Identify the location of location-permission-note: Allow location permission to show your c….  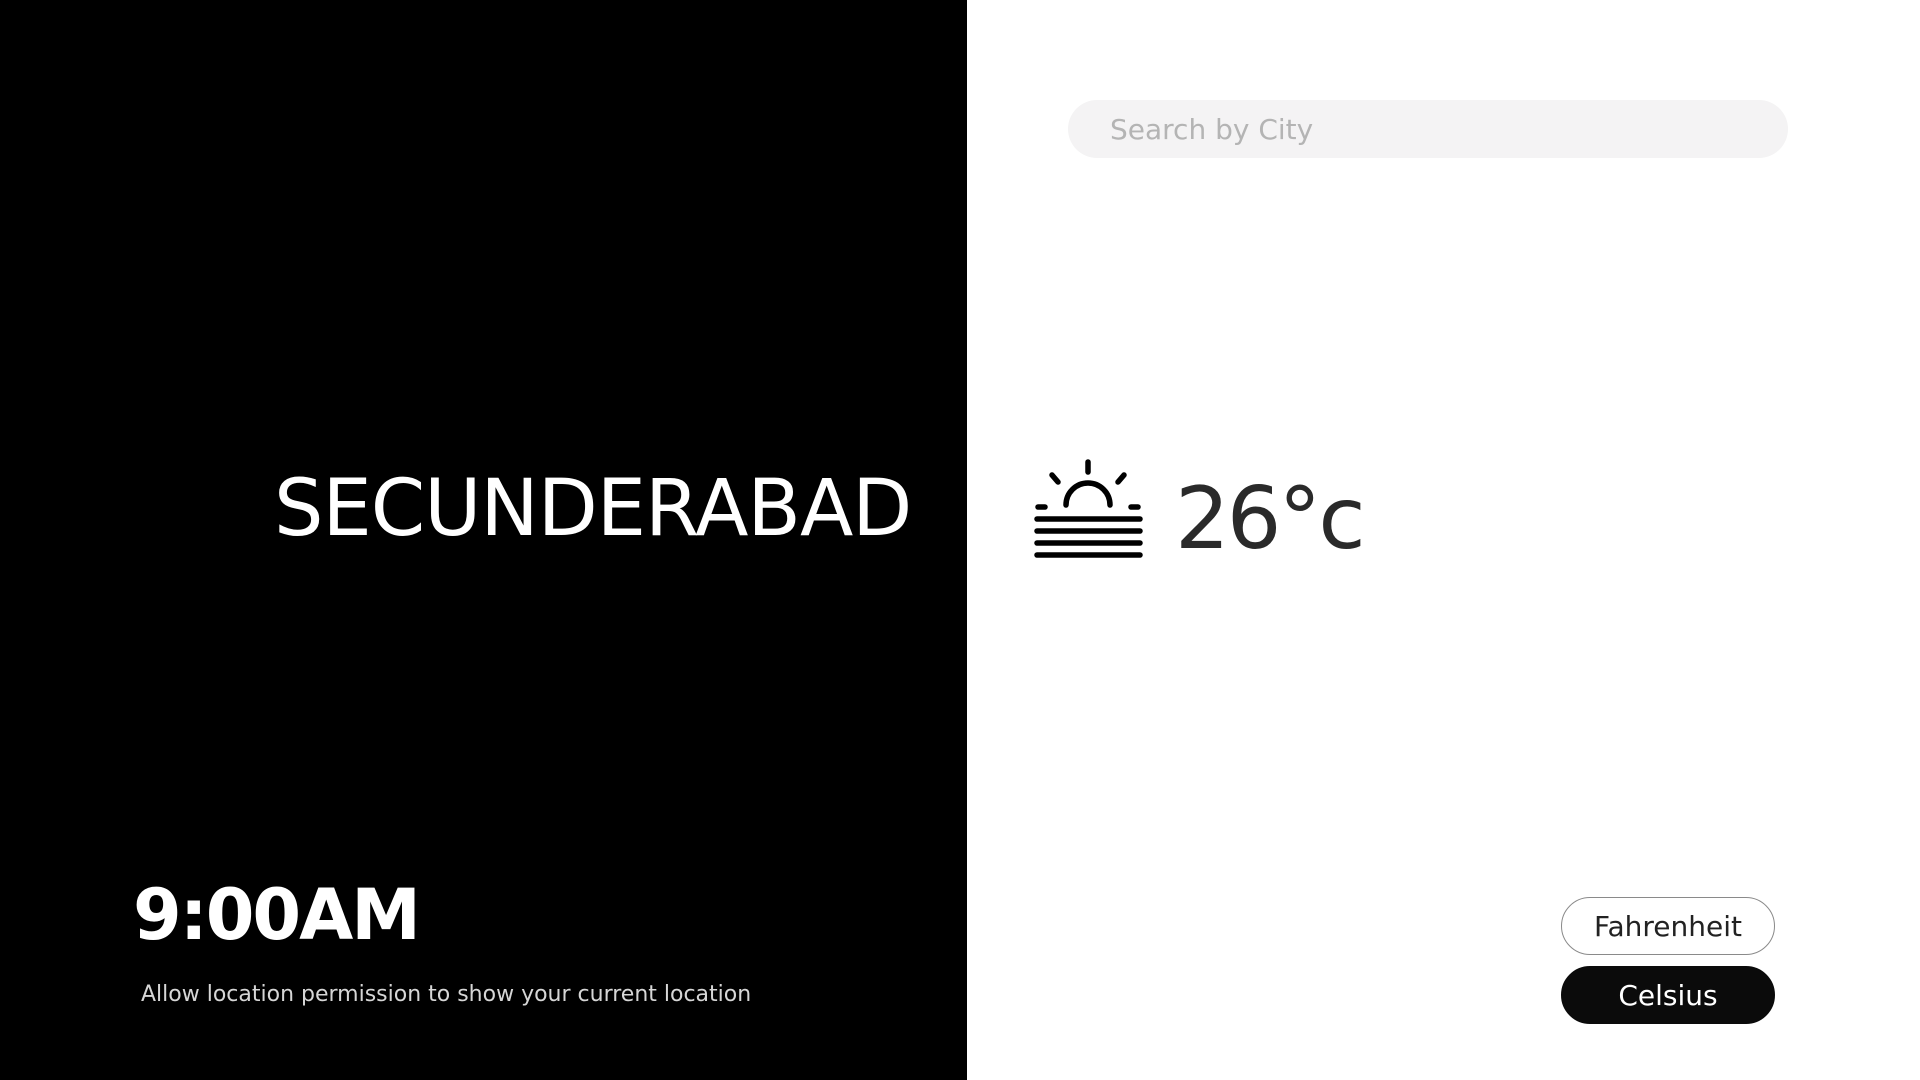
(446, 994).